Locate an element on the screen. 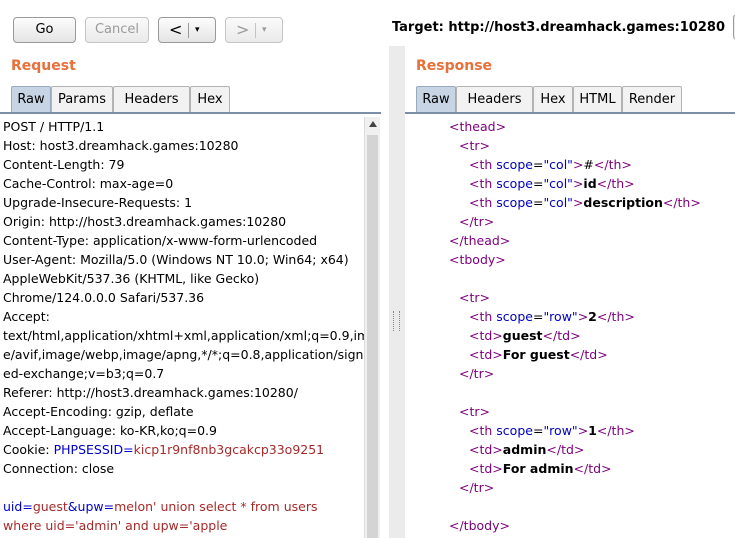  response-line: <thead> is located at coordinates (477, 126).